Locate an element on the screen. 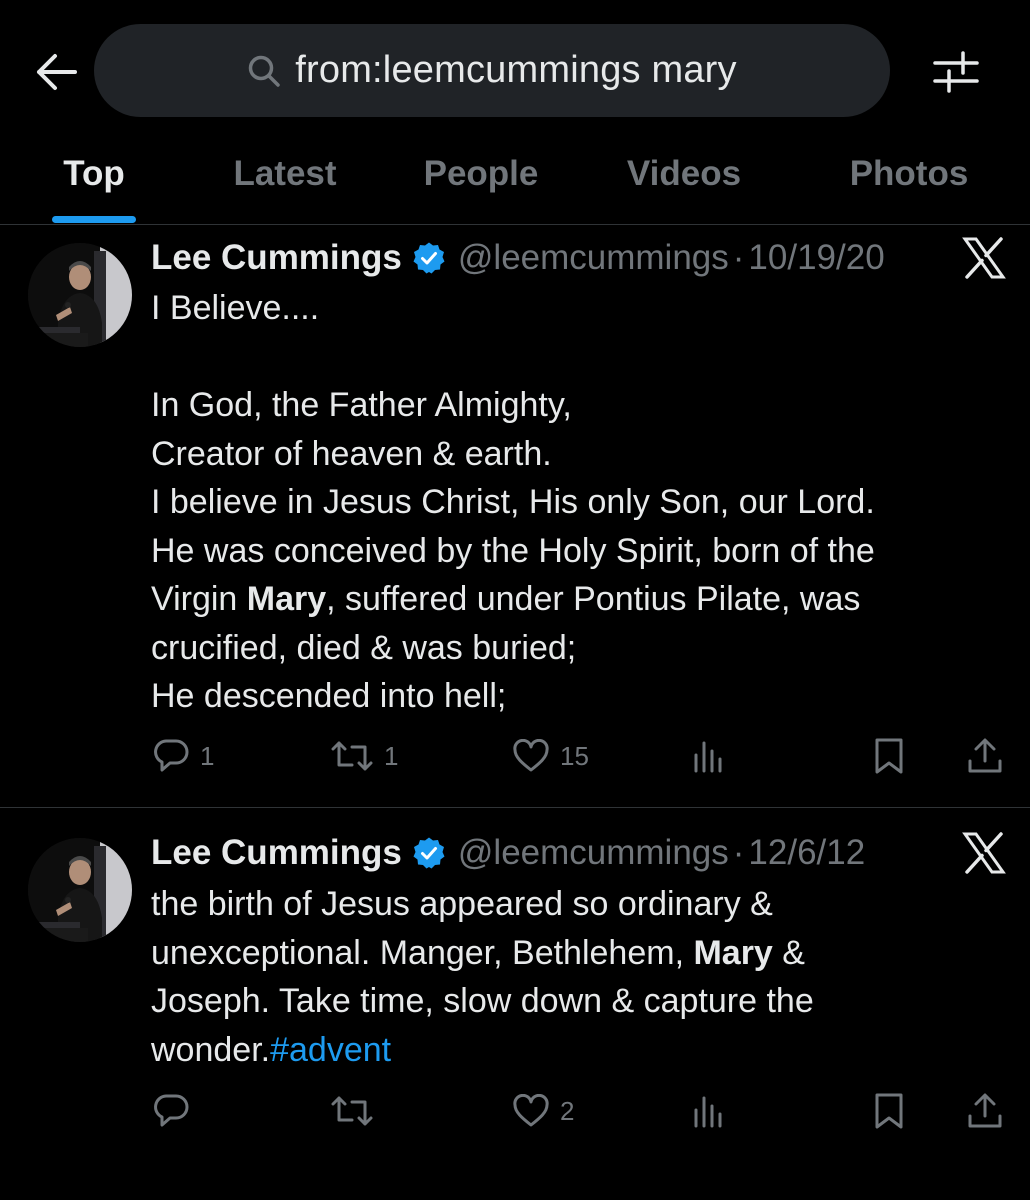  back-arrow-icon is located at coordinates (56, 72).